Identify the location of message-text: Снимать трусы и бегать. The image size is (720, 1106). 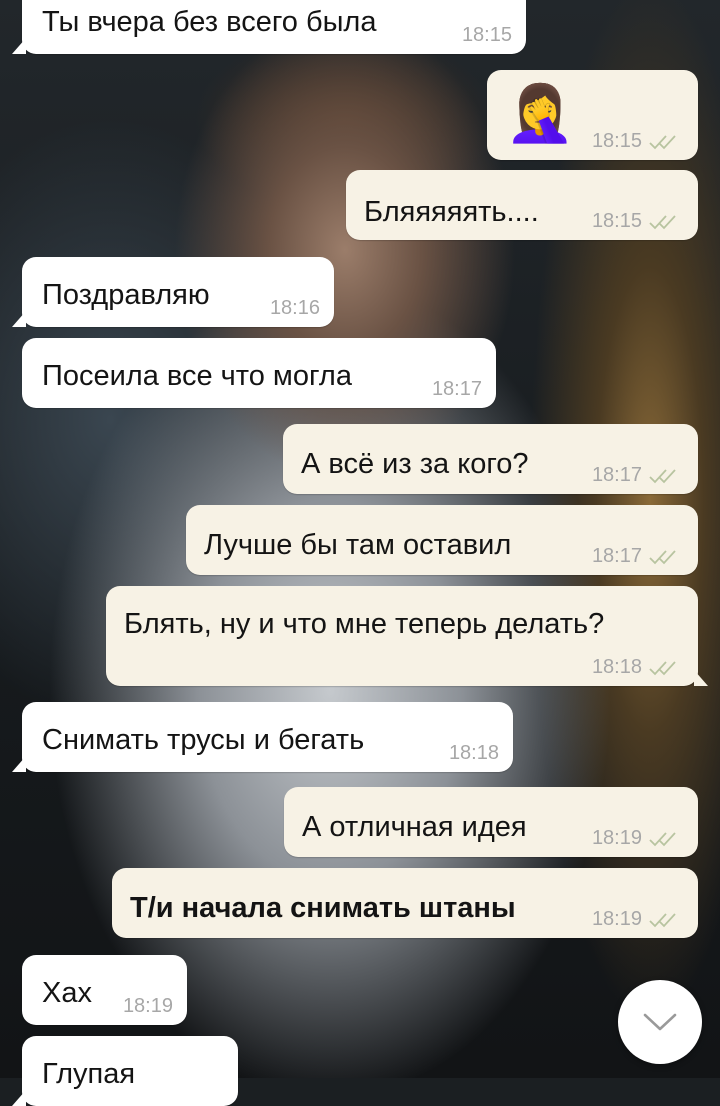
(203, 740).